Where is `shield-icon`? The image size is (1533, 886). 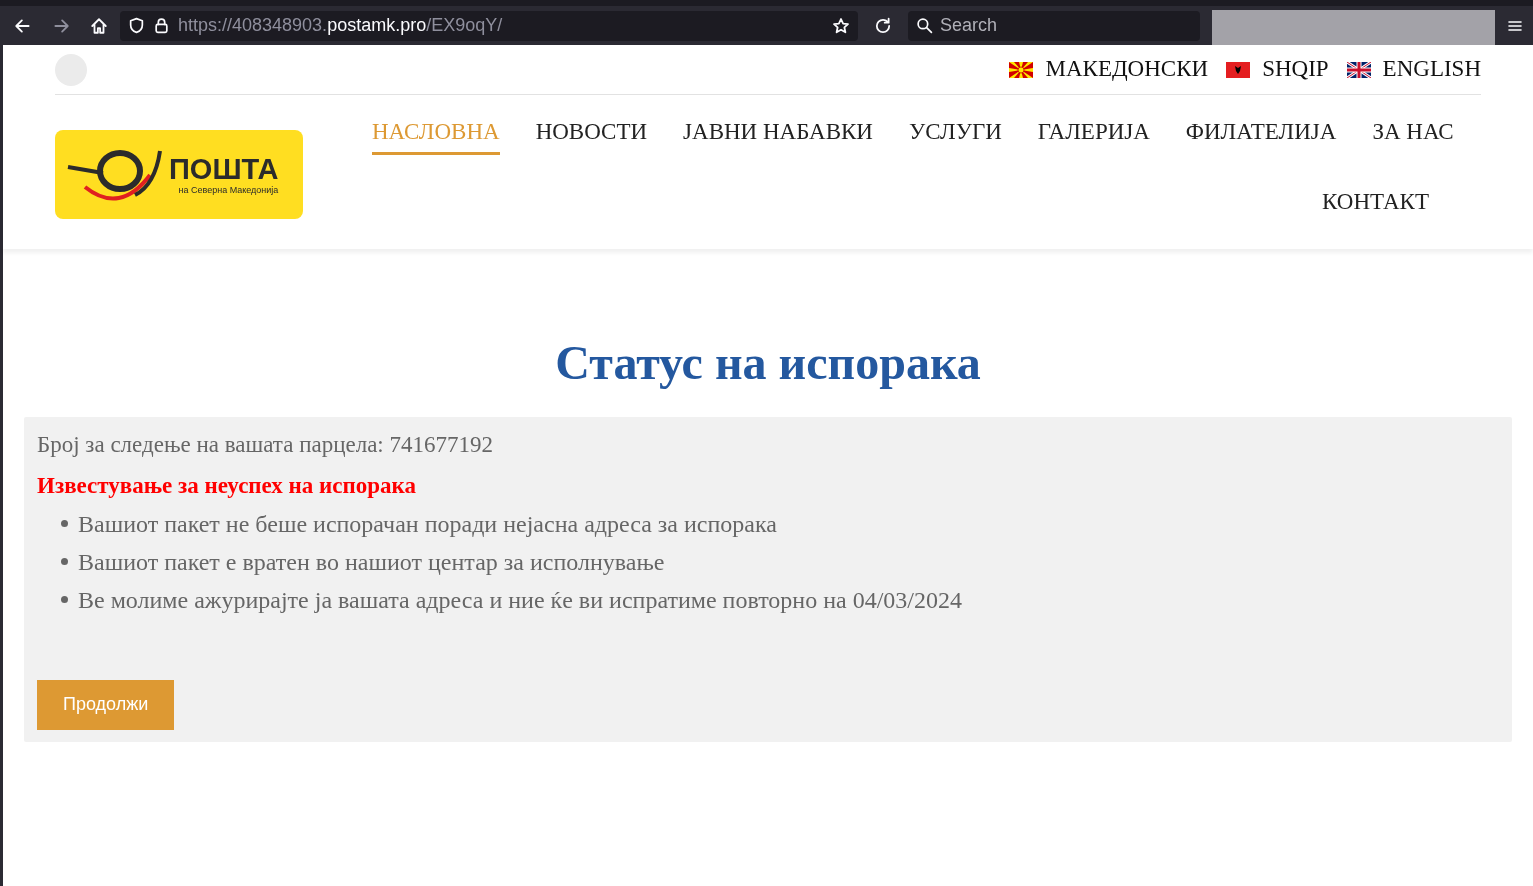
shield-icon is located at coordinates (136, 25).